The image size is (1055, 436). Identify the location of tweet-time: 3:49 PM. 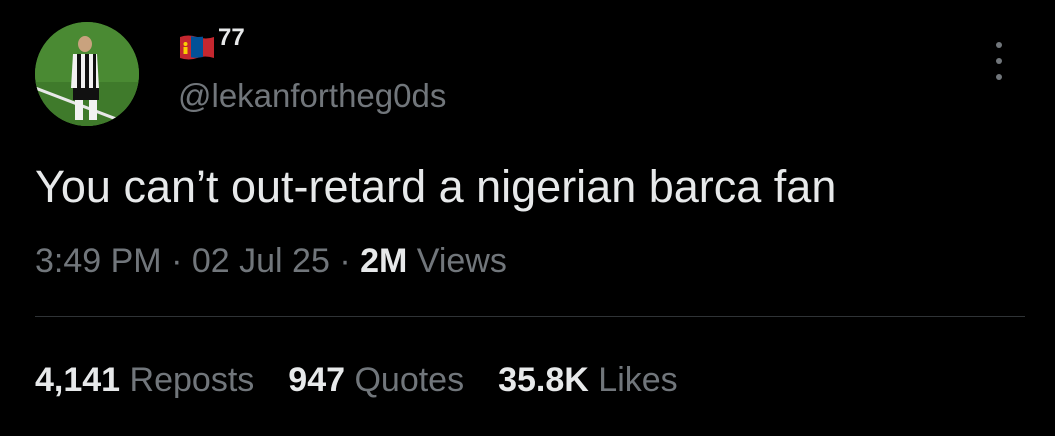
(98, 261).